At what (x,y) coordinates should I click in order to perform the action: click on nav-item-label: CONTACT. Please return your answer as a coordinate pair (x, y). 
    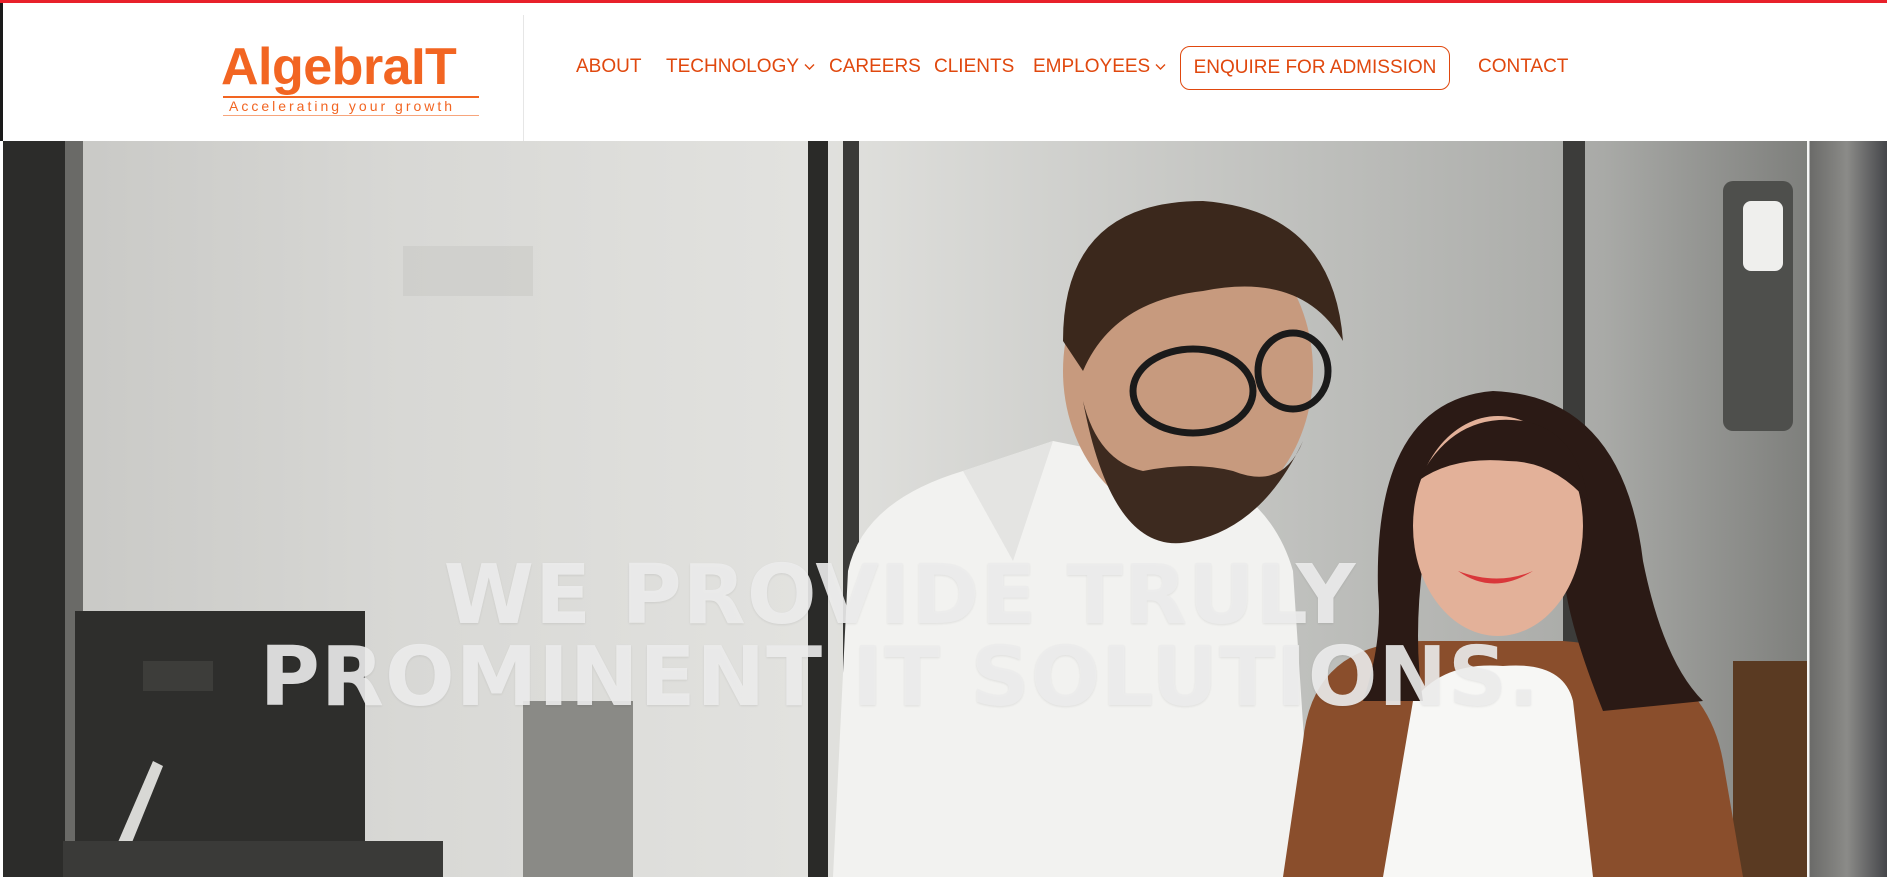
    Looking at the image, I should click on (1523, 66).